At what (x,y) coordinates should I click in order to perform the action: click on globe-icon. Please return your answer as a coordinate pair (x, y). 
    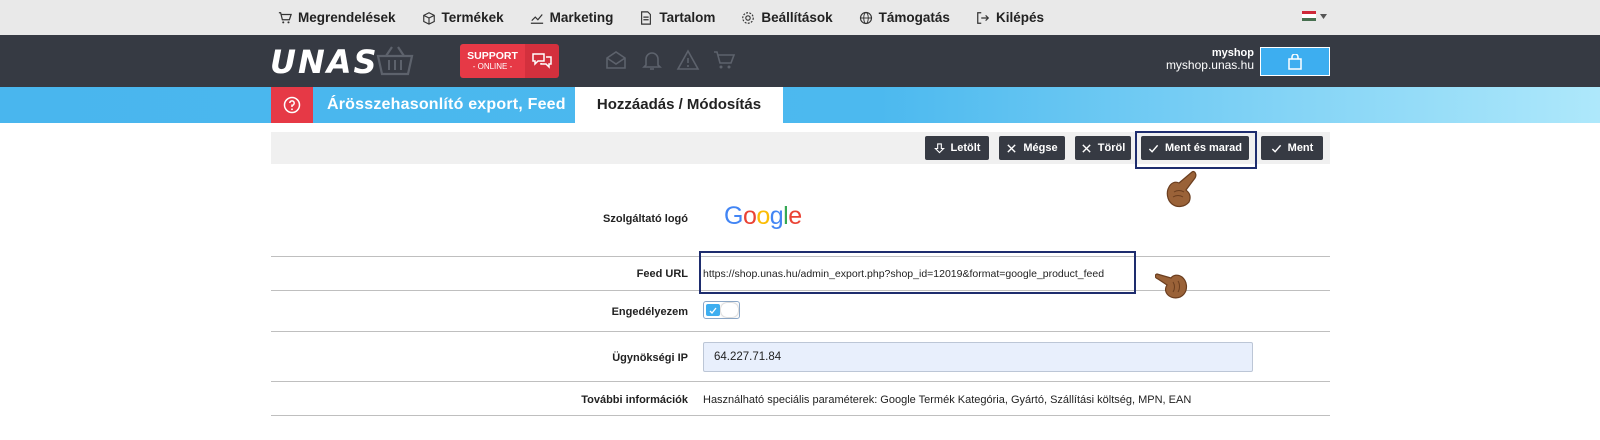
    Looking at the image, I should click on (865, 17).